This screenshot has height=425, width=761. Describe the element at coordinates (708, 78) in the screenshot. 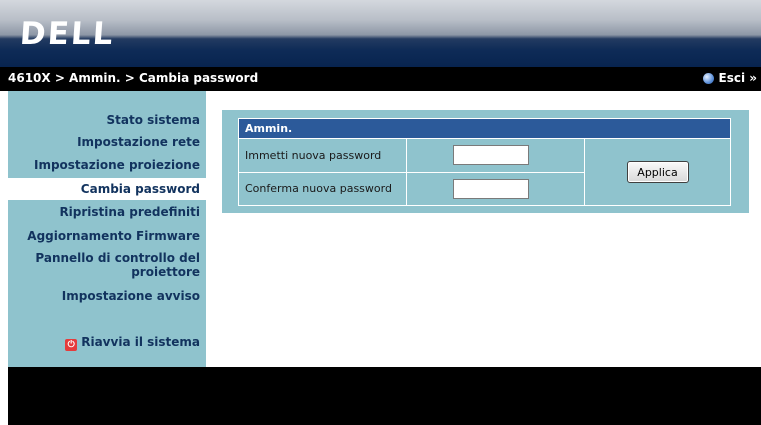

I see `globe-icon` at that location.